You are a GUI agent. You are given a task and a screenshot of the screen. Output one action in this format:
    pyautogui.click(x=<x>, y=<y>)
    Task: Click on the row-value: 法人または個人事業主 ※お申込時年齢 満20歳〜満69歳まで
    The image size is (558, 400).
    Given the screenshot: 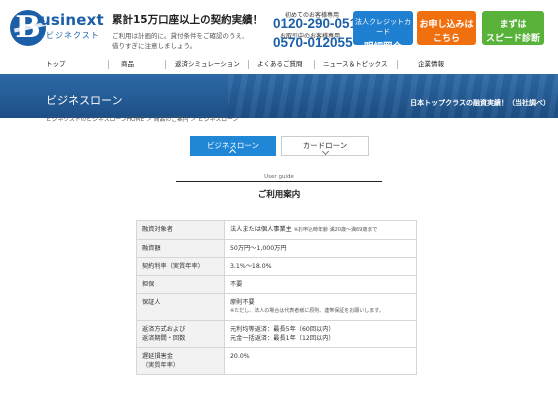 What is the action you would take?
    pyautogui.click(x=320, y=230)
    